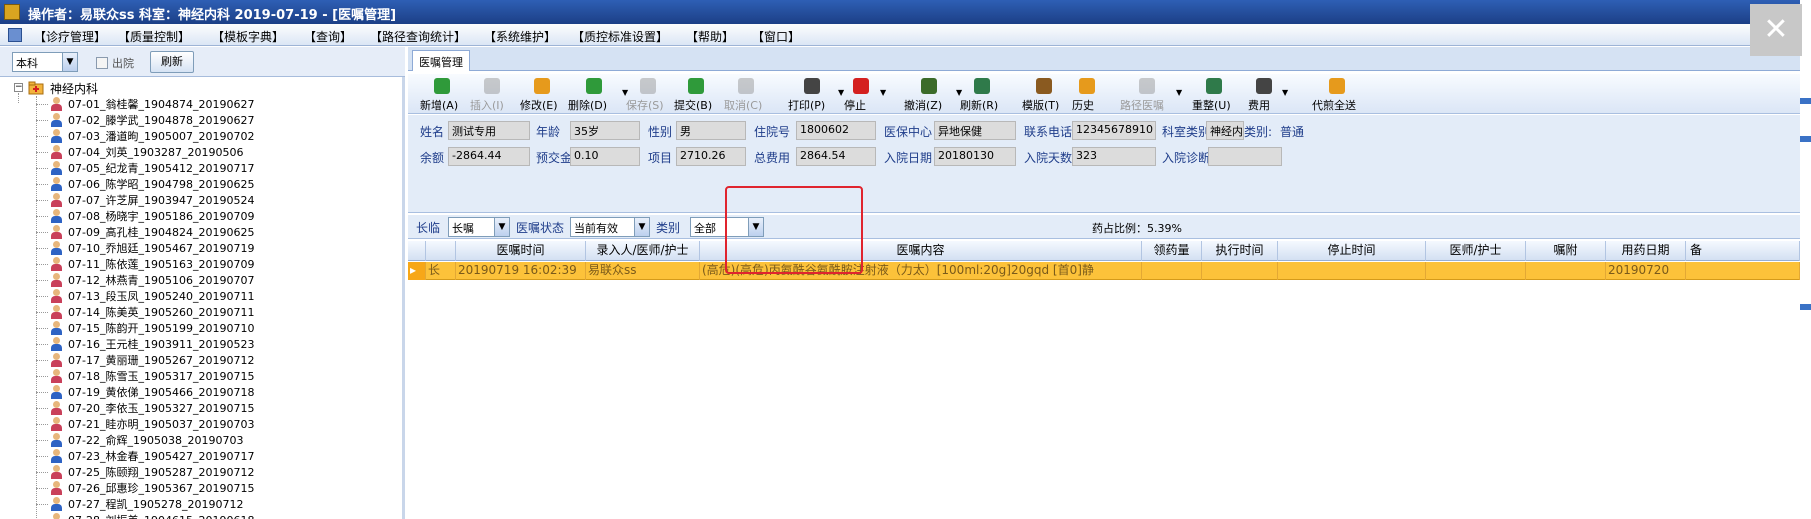  Describe the element at coordinates (161, 232) in the screenshot. I see `patient-tree-item: 07-09_高孔桂_1904824_20190625` at that location.